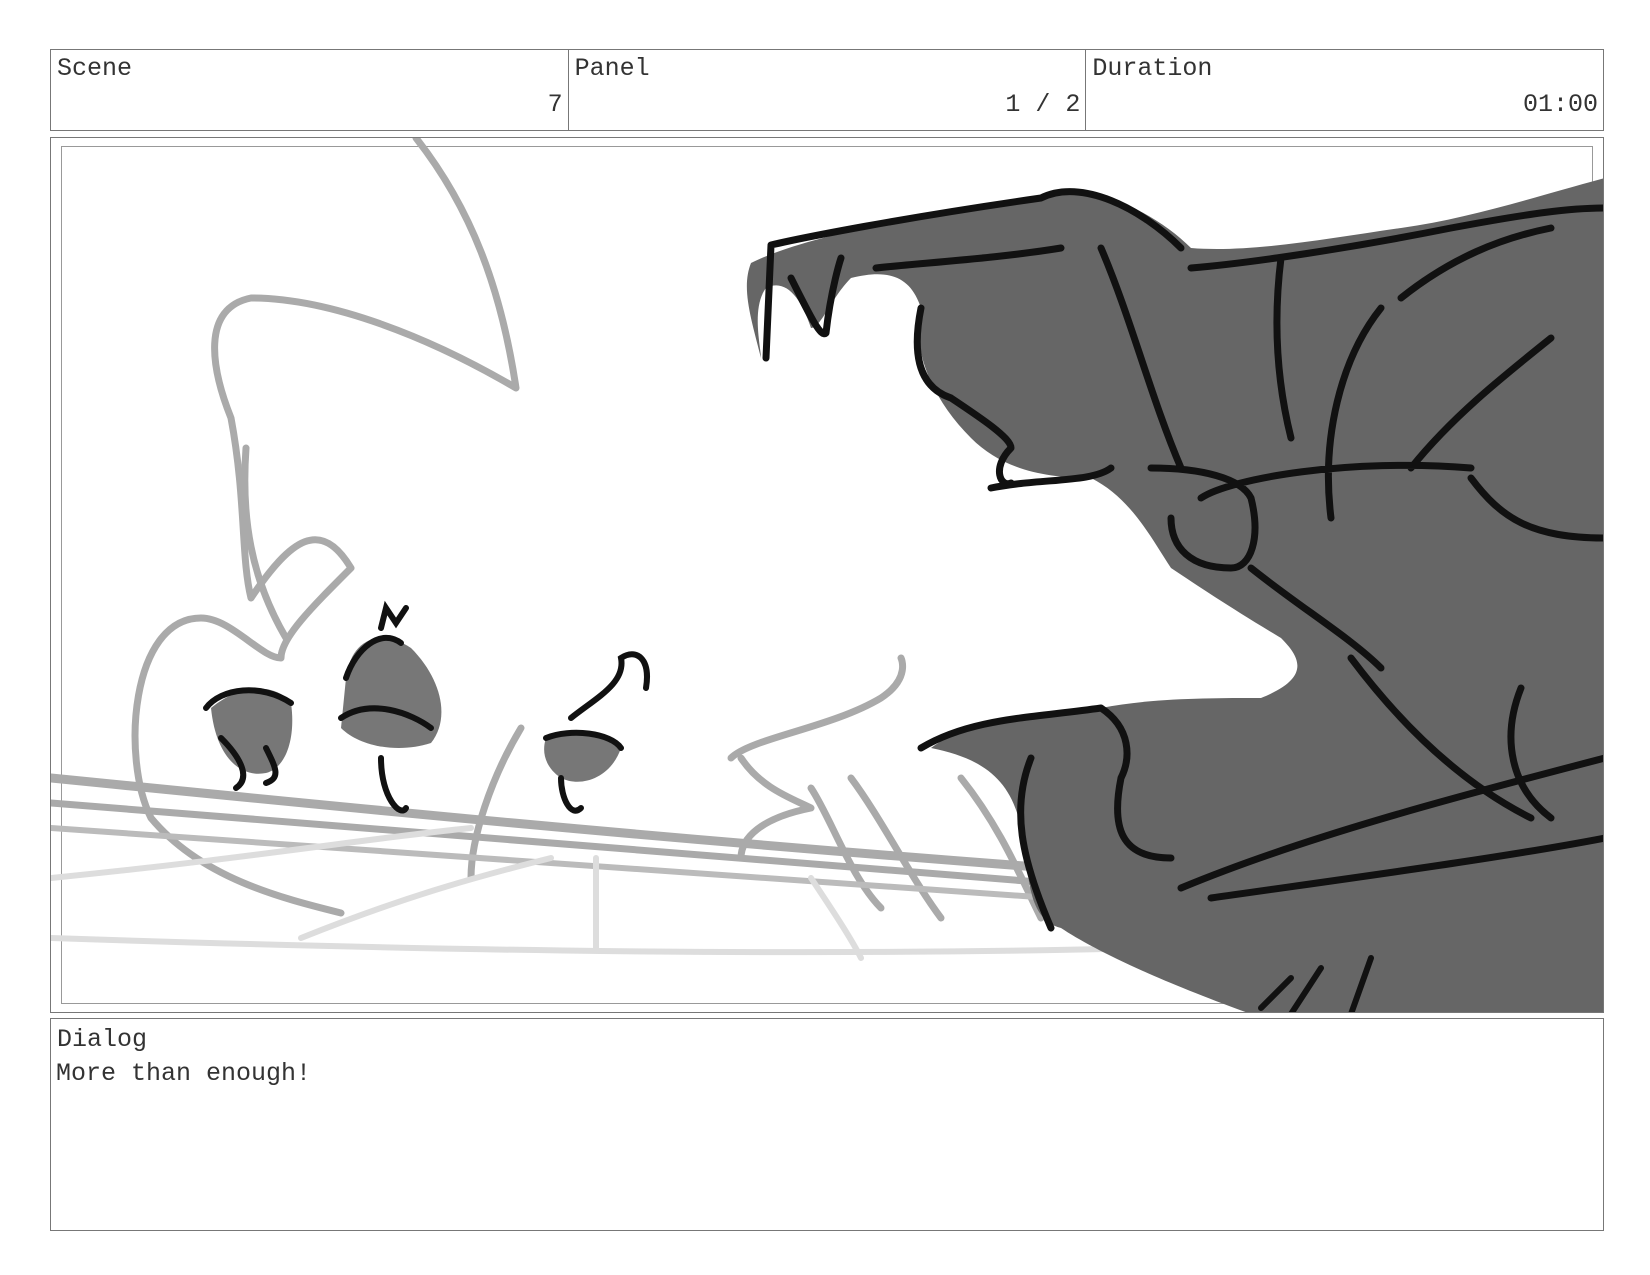  I want to click on scene-label: Scene, so click(95, 68).